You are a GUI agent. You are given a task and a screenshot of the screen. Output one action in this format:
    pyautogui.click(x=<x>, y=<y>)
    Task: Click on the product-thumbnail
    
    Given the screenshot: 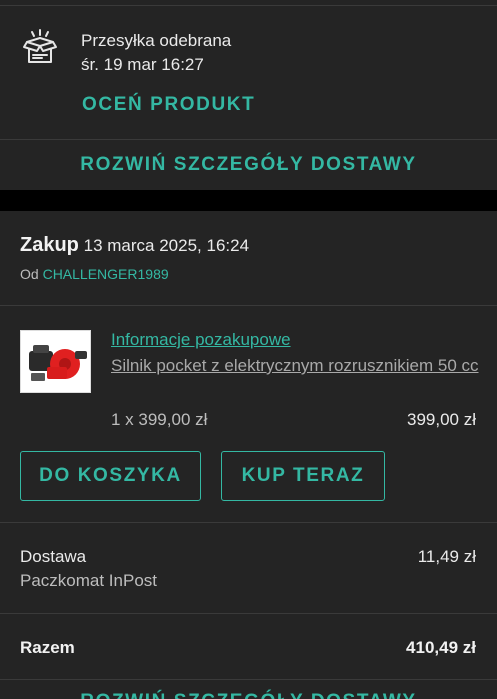 What is the action you would take?
    pyautogui.click(x=55, y=361)
    